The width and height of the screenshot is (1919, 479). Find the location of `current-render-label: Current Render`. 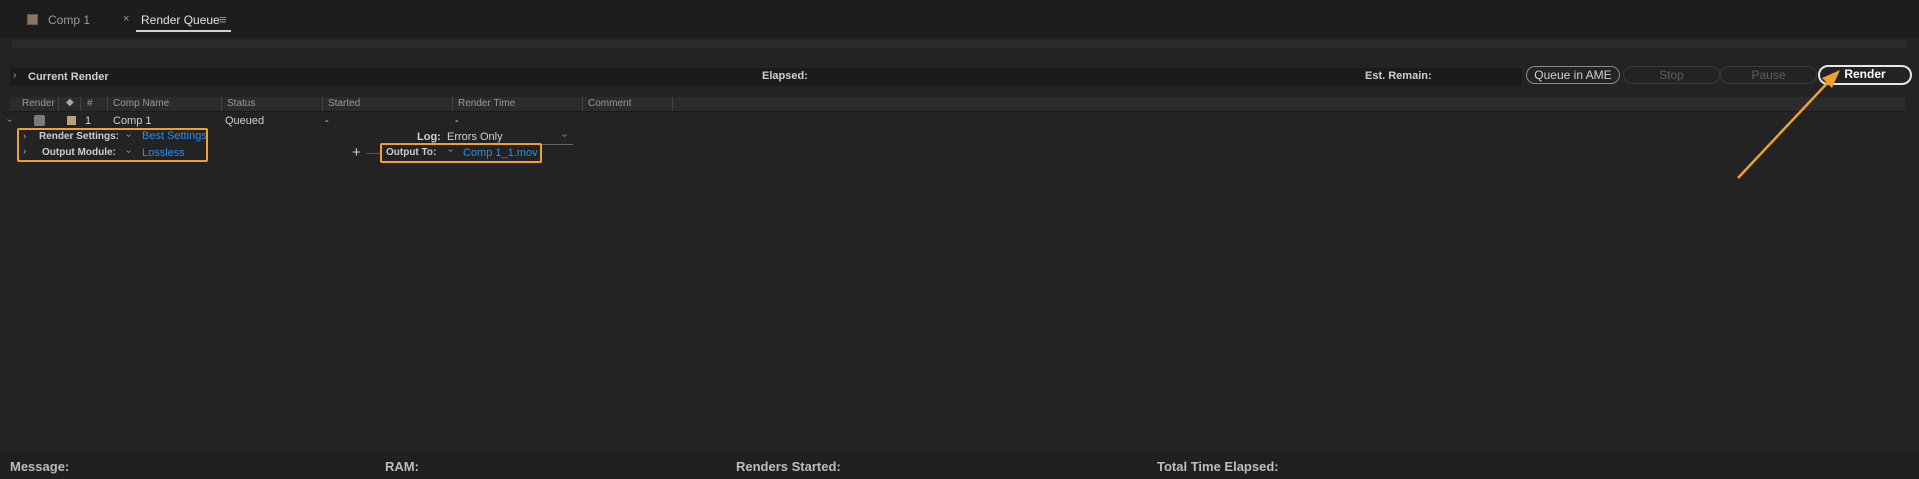

current-render-label: Current Render is located at coordinates (68, 77).